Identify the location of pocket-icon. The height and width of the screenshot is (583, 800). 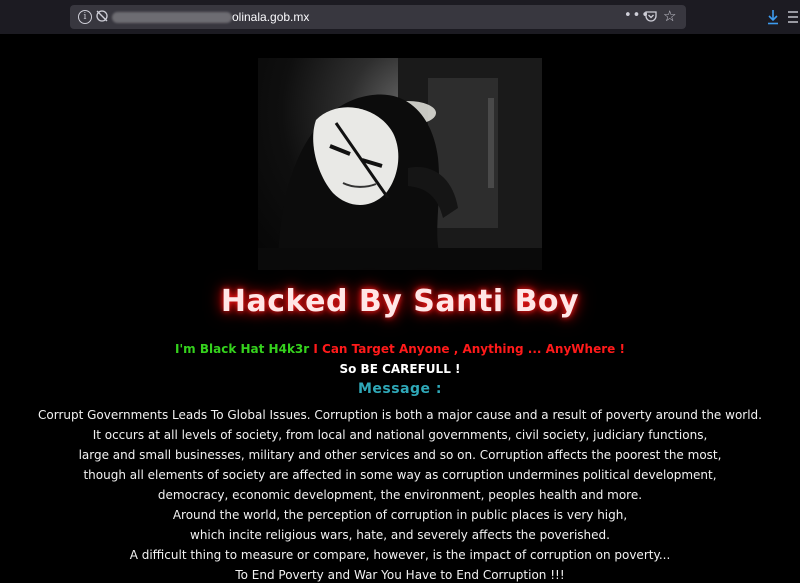
(651, 16).